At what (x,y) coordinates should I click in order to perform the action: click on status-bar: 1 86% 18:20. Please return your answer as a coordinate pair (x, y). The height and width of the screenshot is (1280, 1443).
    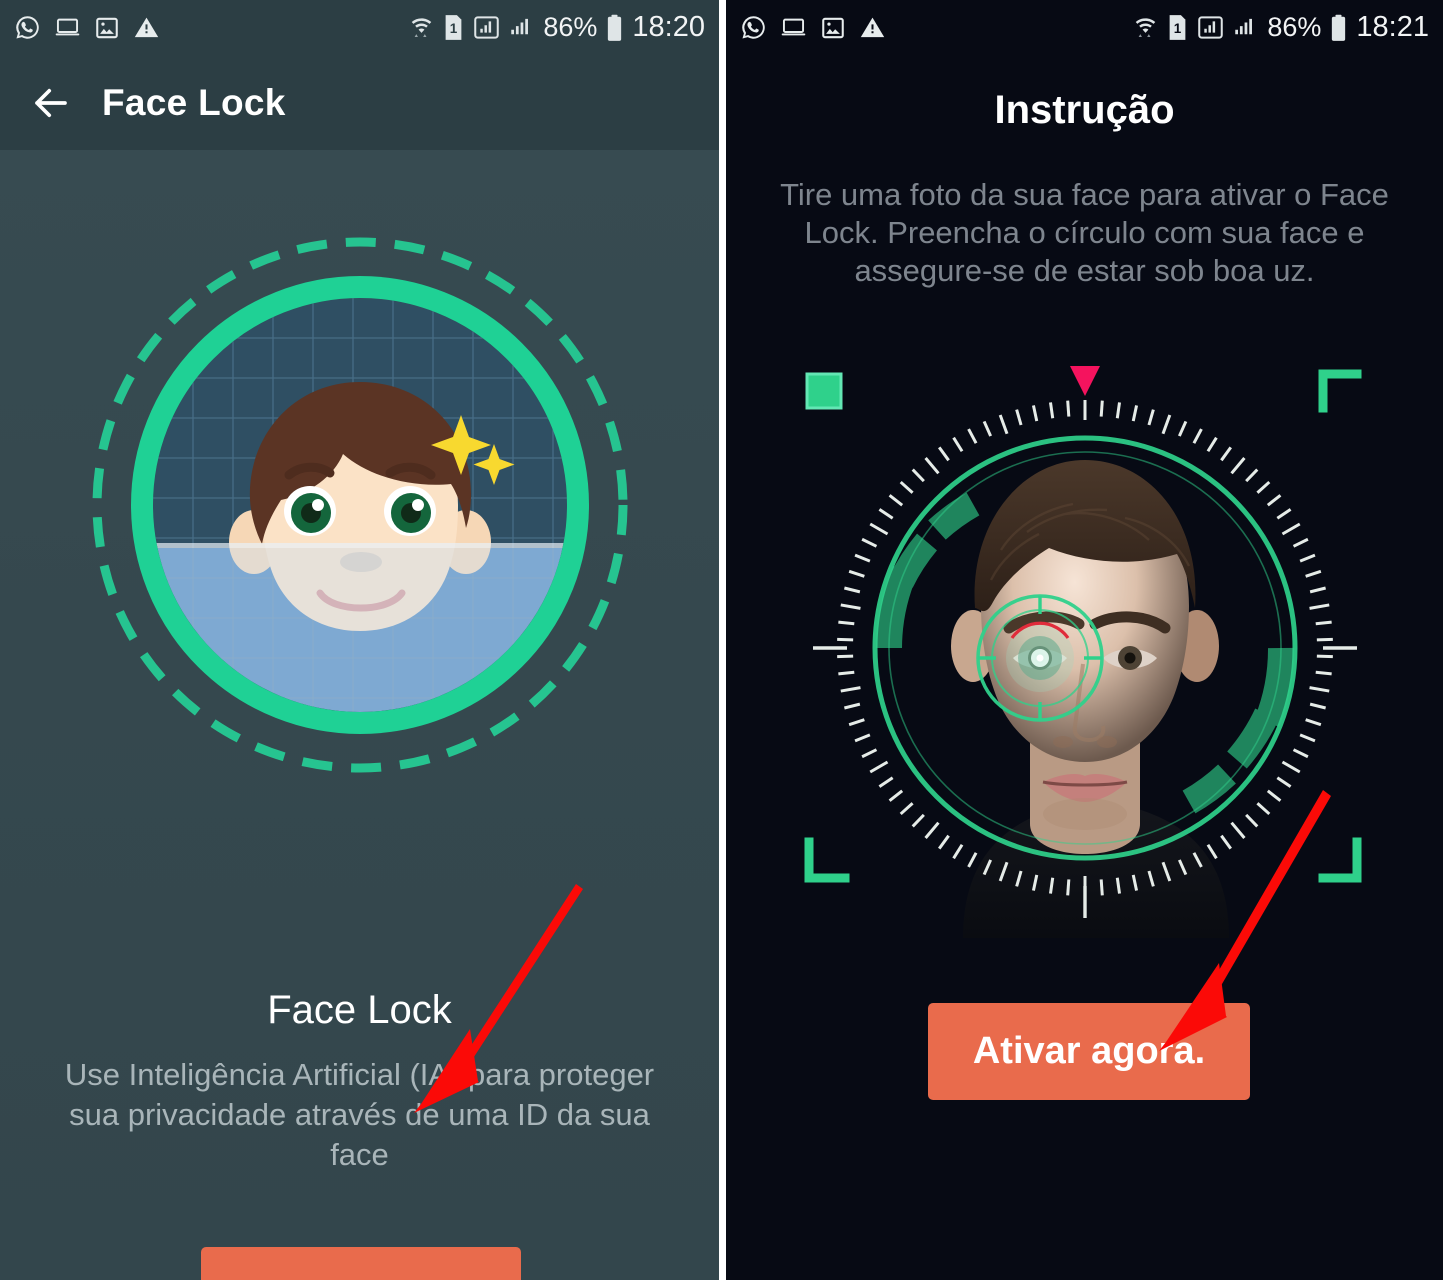
    Looking at the image, I should click on (359, 27).